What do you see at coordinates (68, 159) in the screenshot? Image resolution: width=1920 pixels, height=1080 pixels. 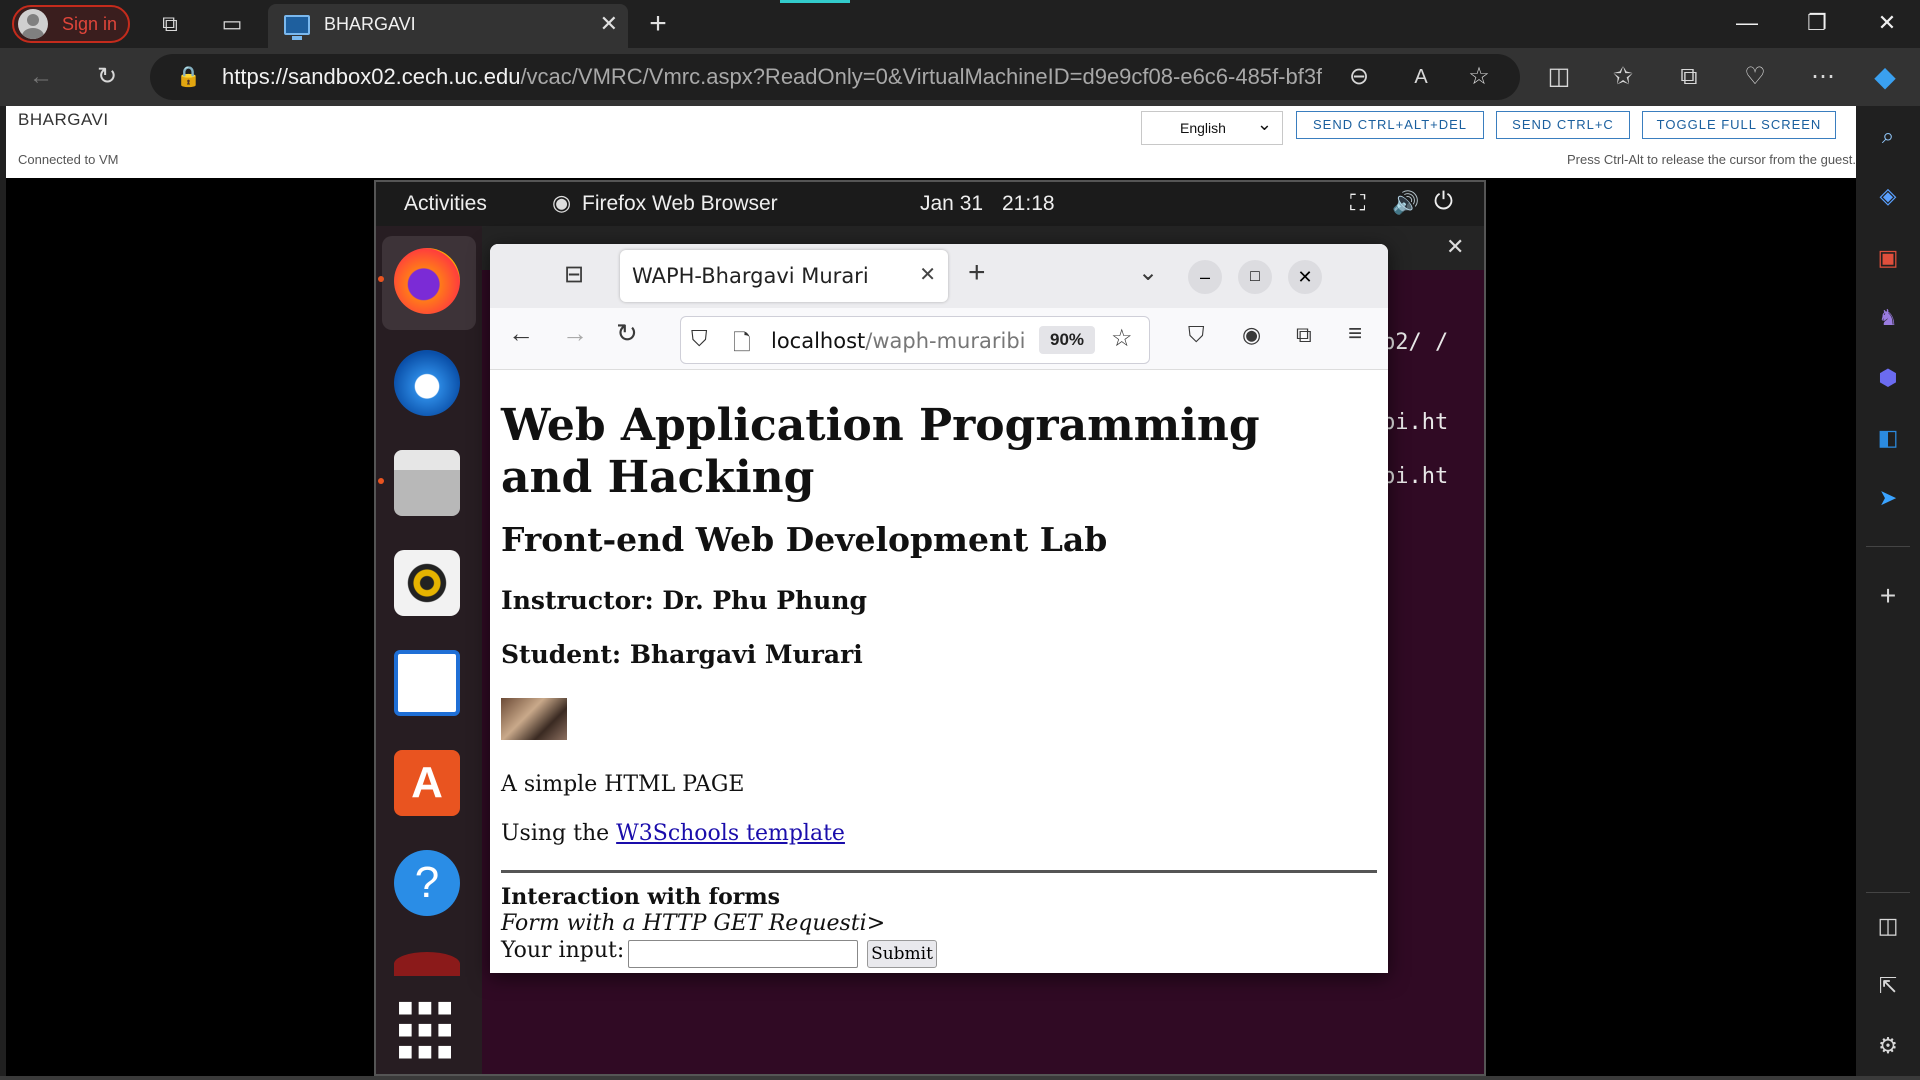 I see `vm-connection-status: Connected to VM` at bounding box center [68, 159].